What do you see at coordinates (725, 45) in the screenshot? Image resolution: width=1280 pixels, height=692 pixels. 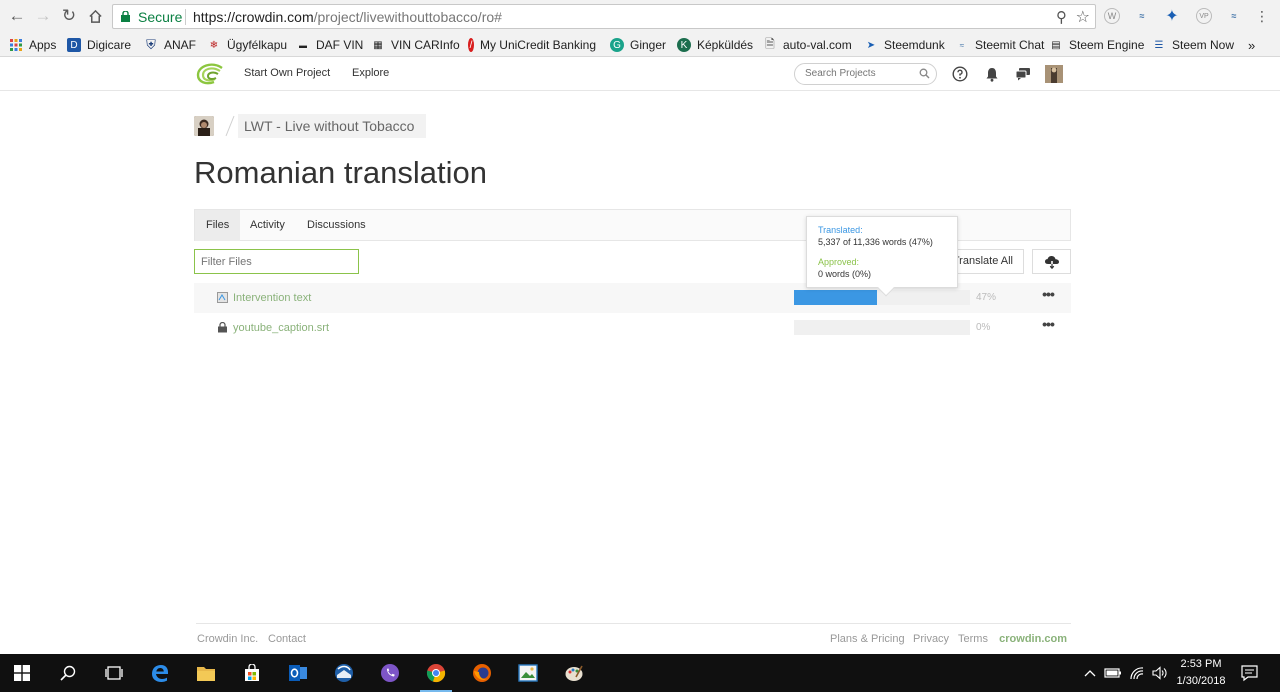 I see `bookmark-label: Képküldés` at bounding box center [725, 45].